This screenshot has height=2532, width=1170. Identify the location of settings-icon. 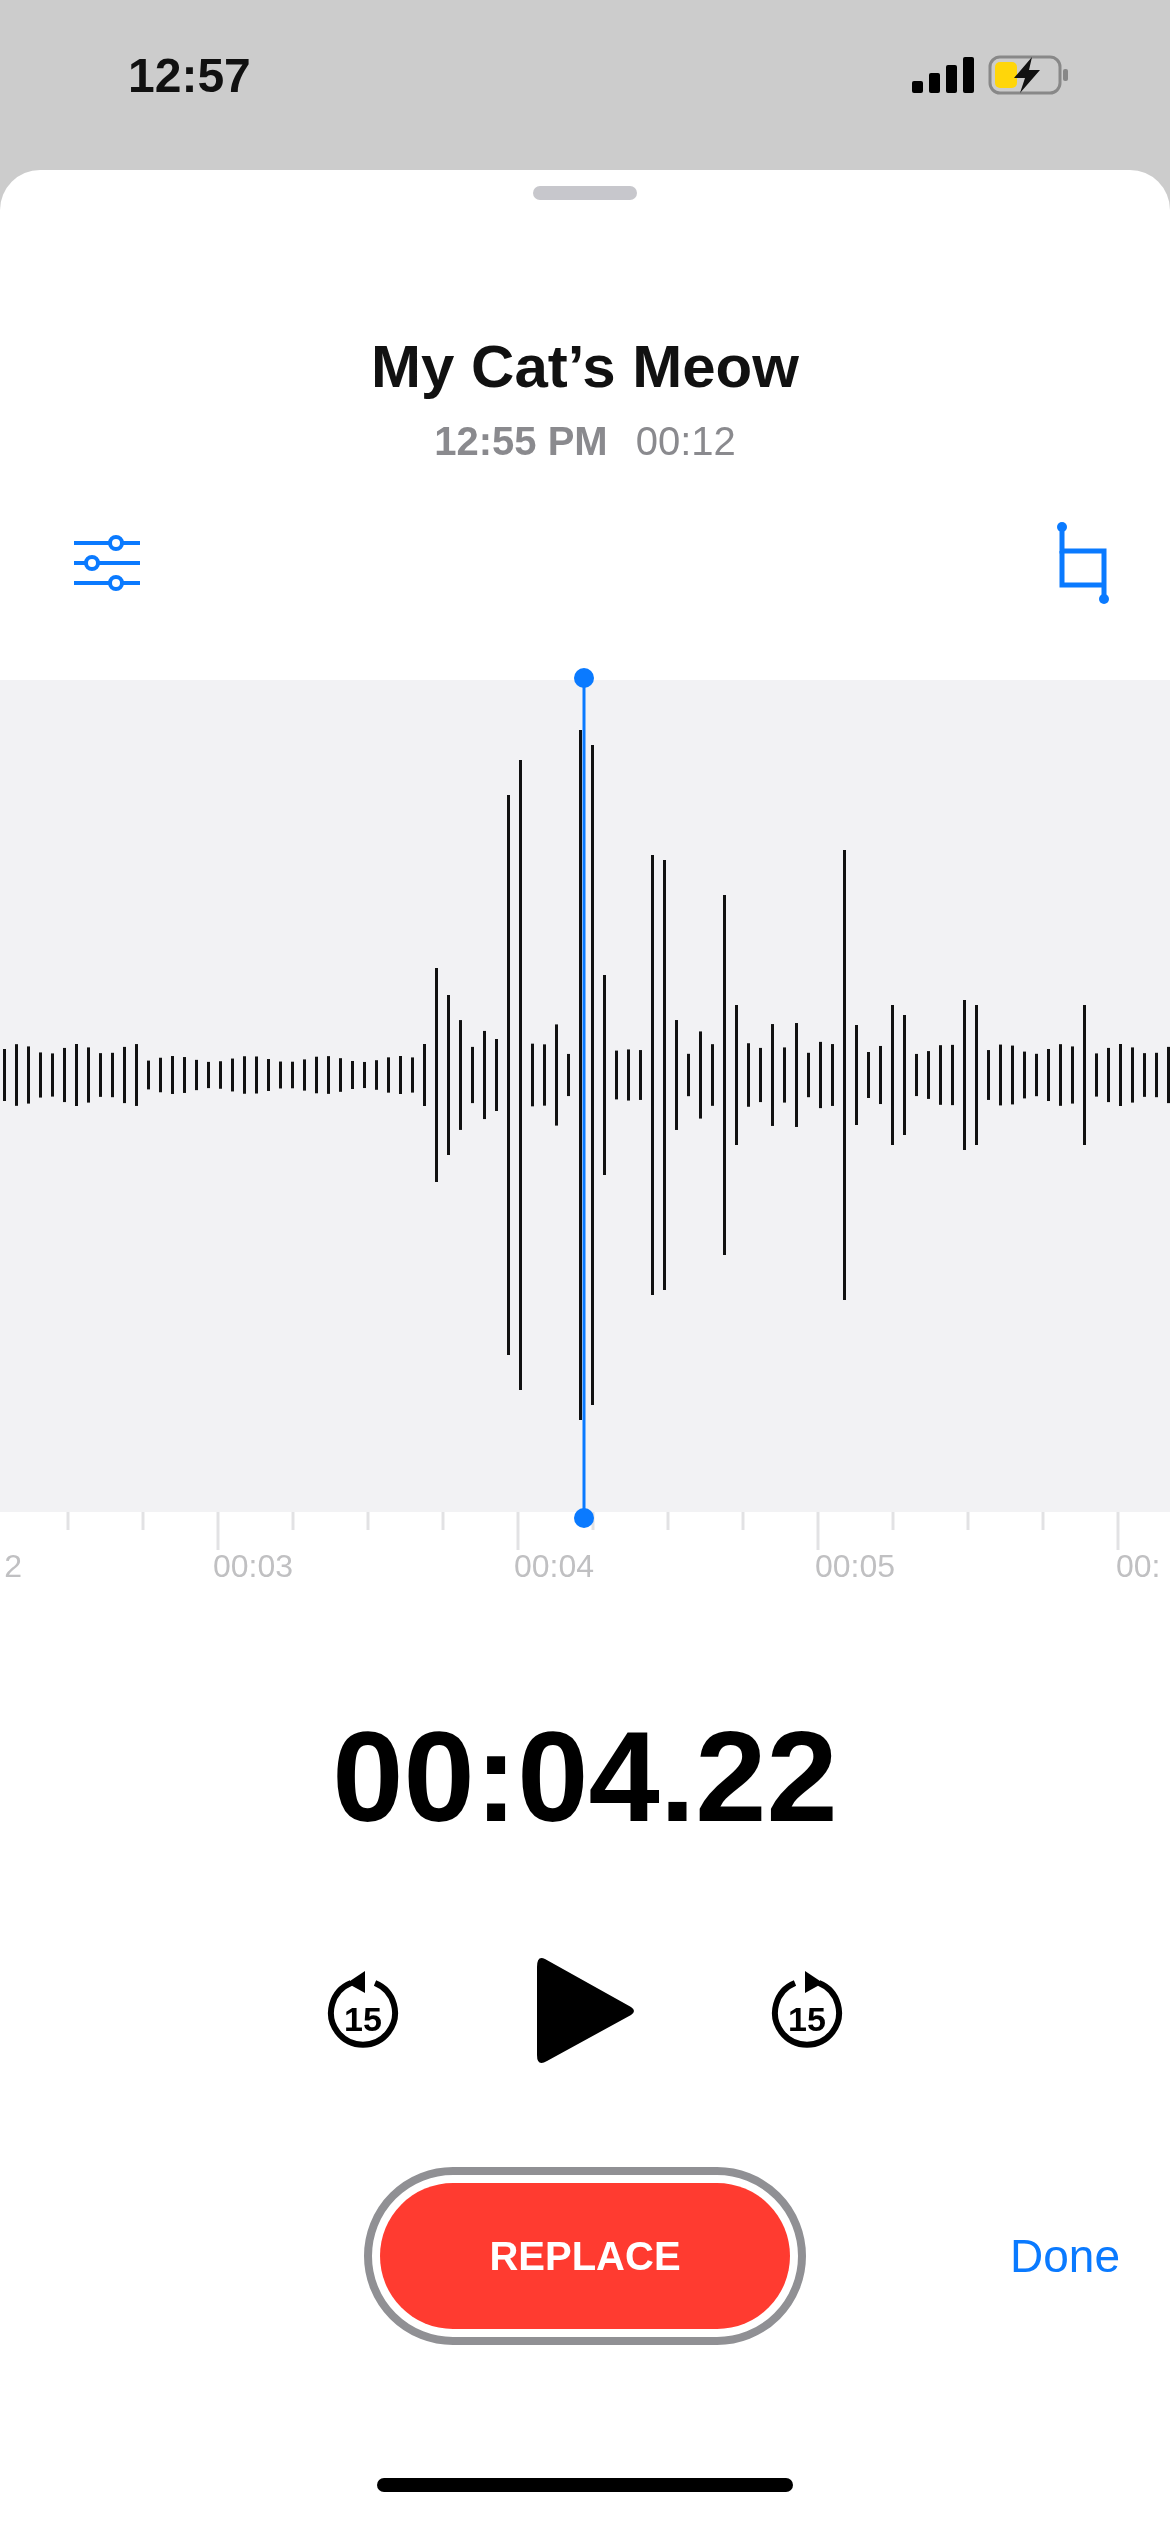
(107, 563).